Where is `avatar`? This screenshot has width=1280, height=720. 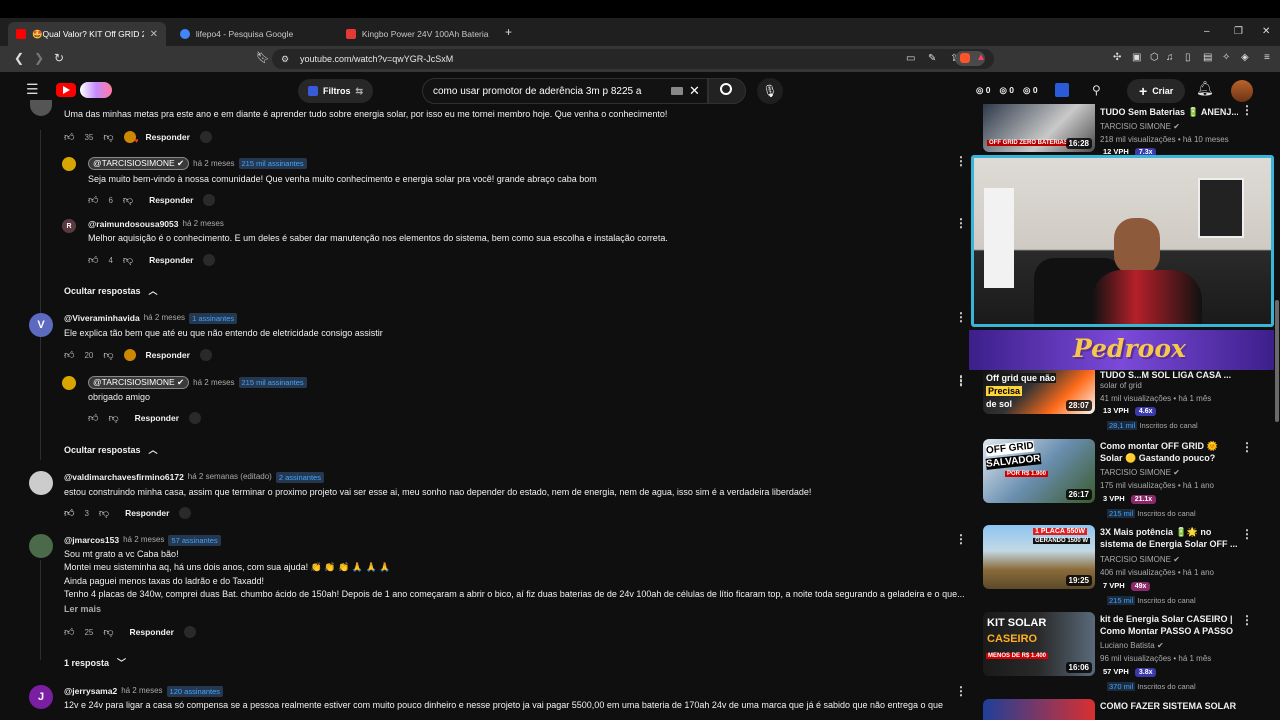
avatar is located at coordinates (1242, 91).